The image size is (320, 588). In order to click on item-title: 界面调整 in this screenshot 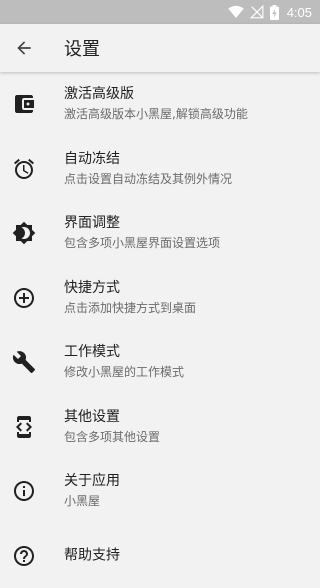, I will do `click(142, 223)`.